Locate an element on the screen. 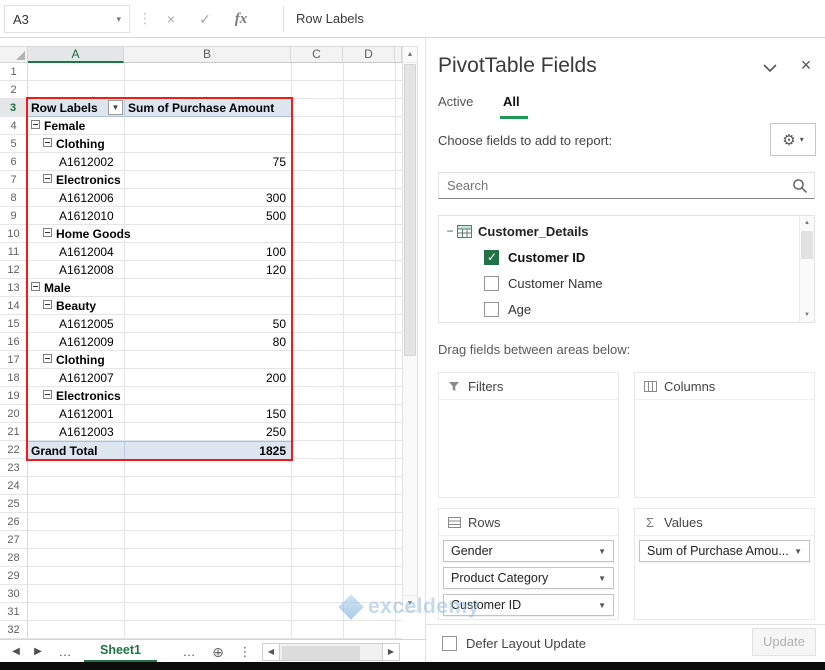 The width and height of the screenshot is (825, 670). row-header-17: 17 is located at coordinates (14, 360).